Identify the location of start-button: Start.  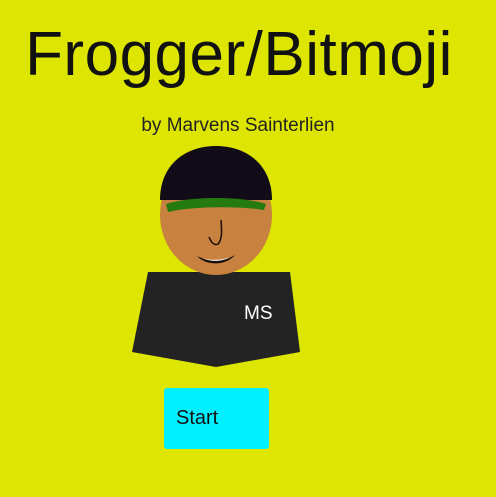
(216, 418).